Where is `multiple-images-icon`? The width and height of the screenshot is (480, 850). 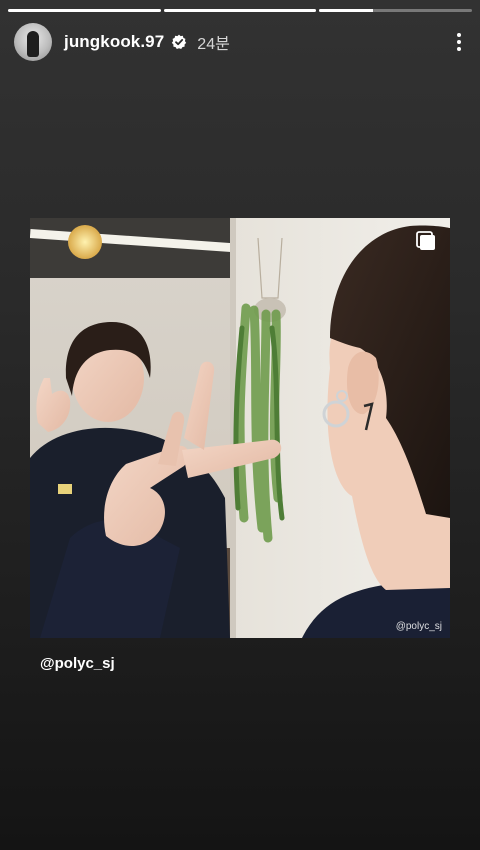
multiple-images-icon is located at coordinates (425, 240).